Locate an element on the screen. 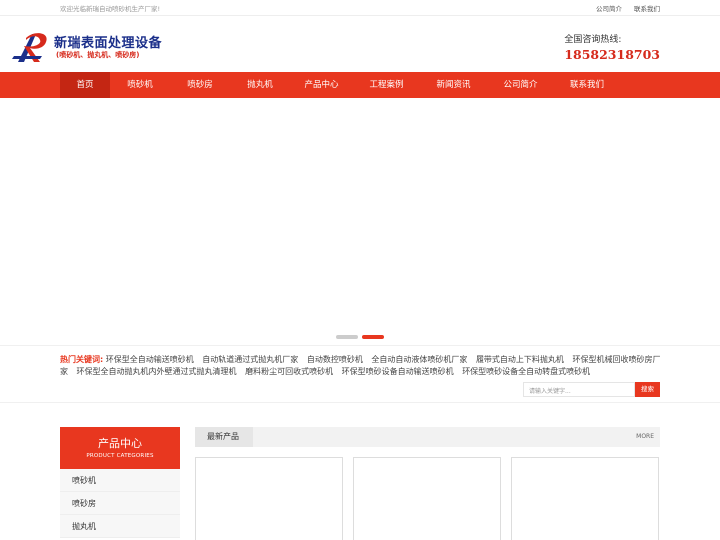 Image resolution: width=720 pixels, height=540 pixels. product-cards is located at coordinates (427, 498).